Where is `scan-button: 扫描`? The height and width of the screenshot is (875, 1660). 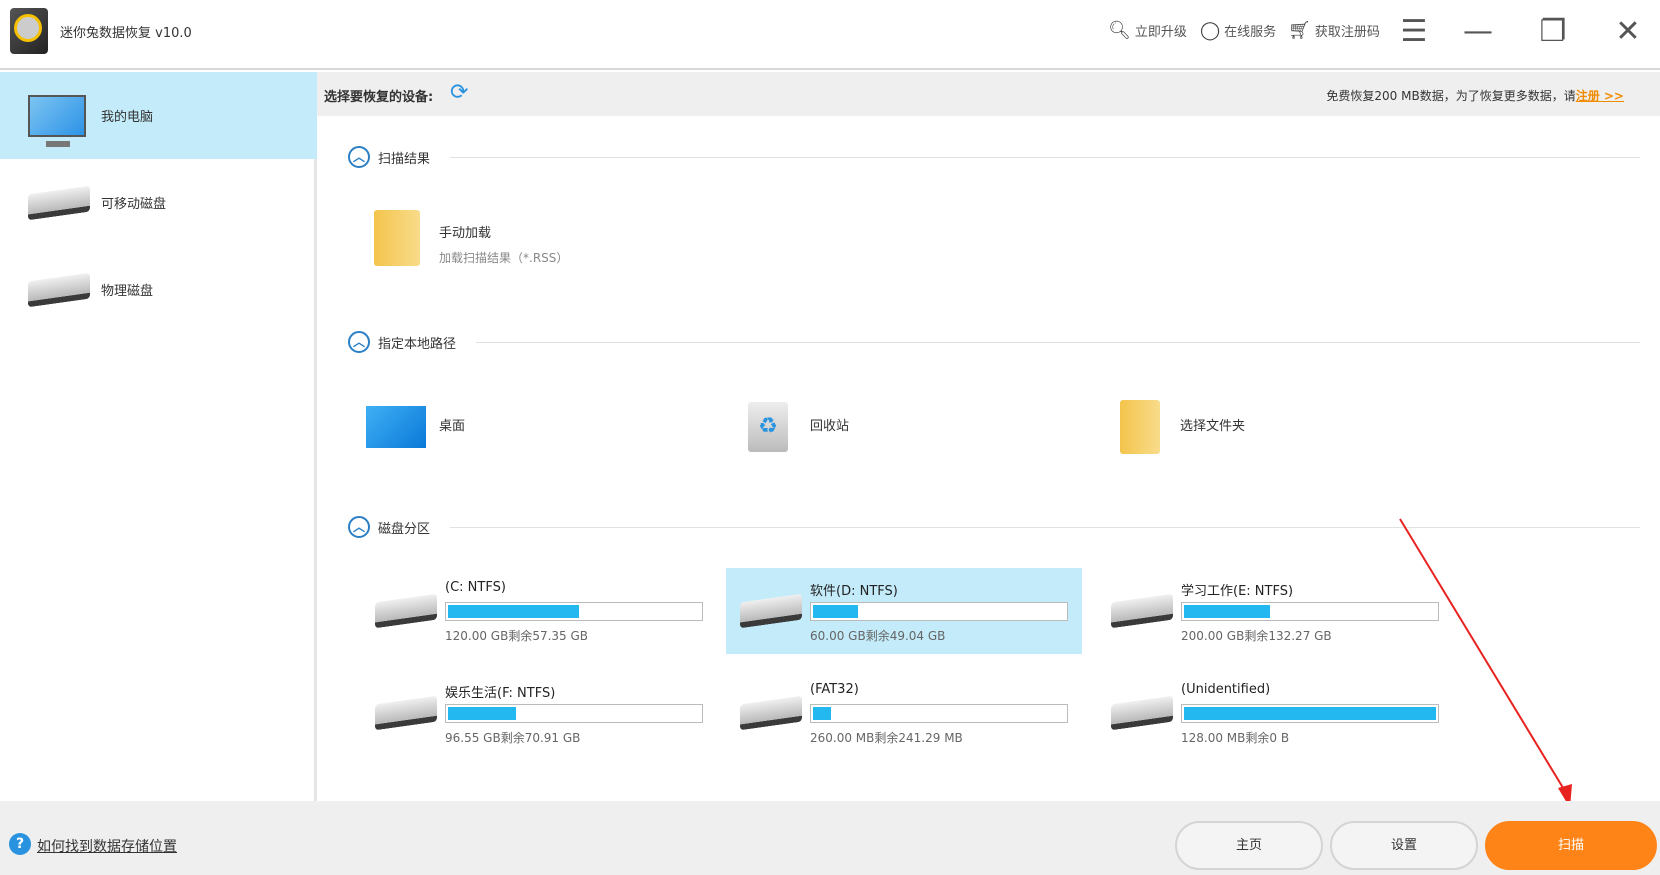
scan-button: 扫描 is located at coordinates (1571, 845).